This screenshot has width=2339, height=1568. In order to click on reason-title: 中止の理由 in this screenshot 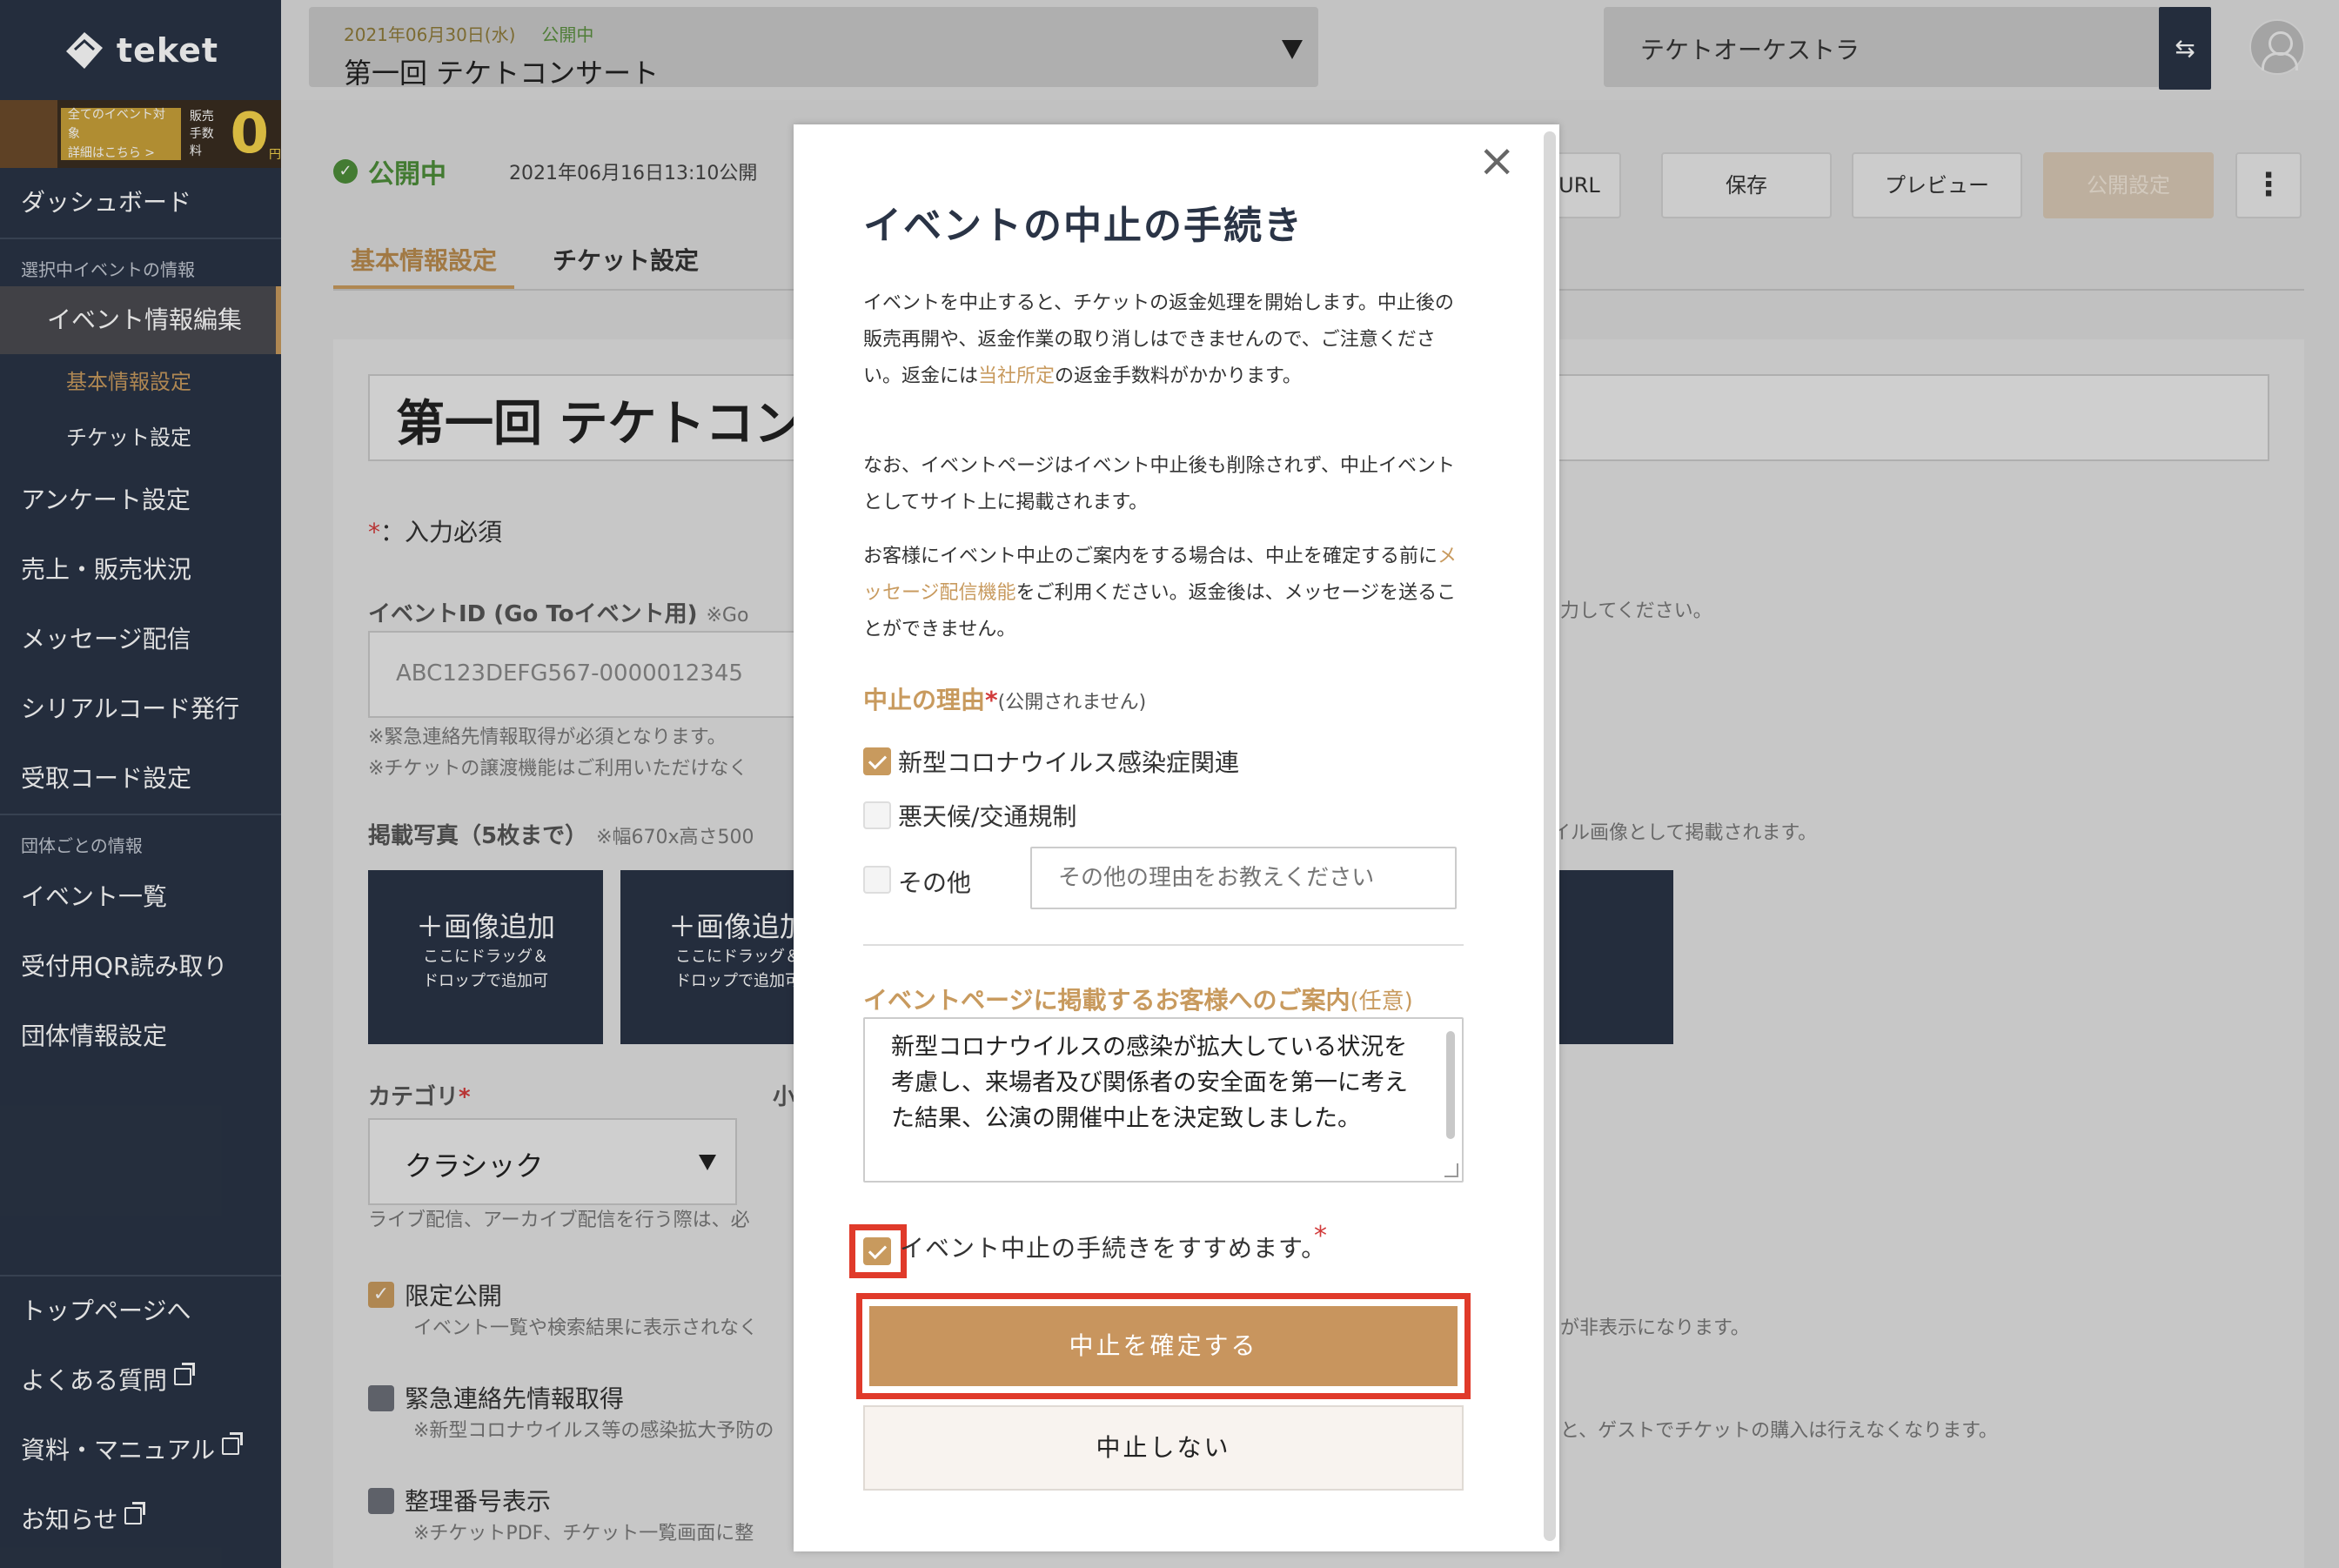, I will do `click(924, 700)`.